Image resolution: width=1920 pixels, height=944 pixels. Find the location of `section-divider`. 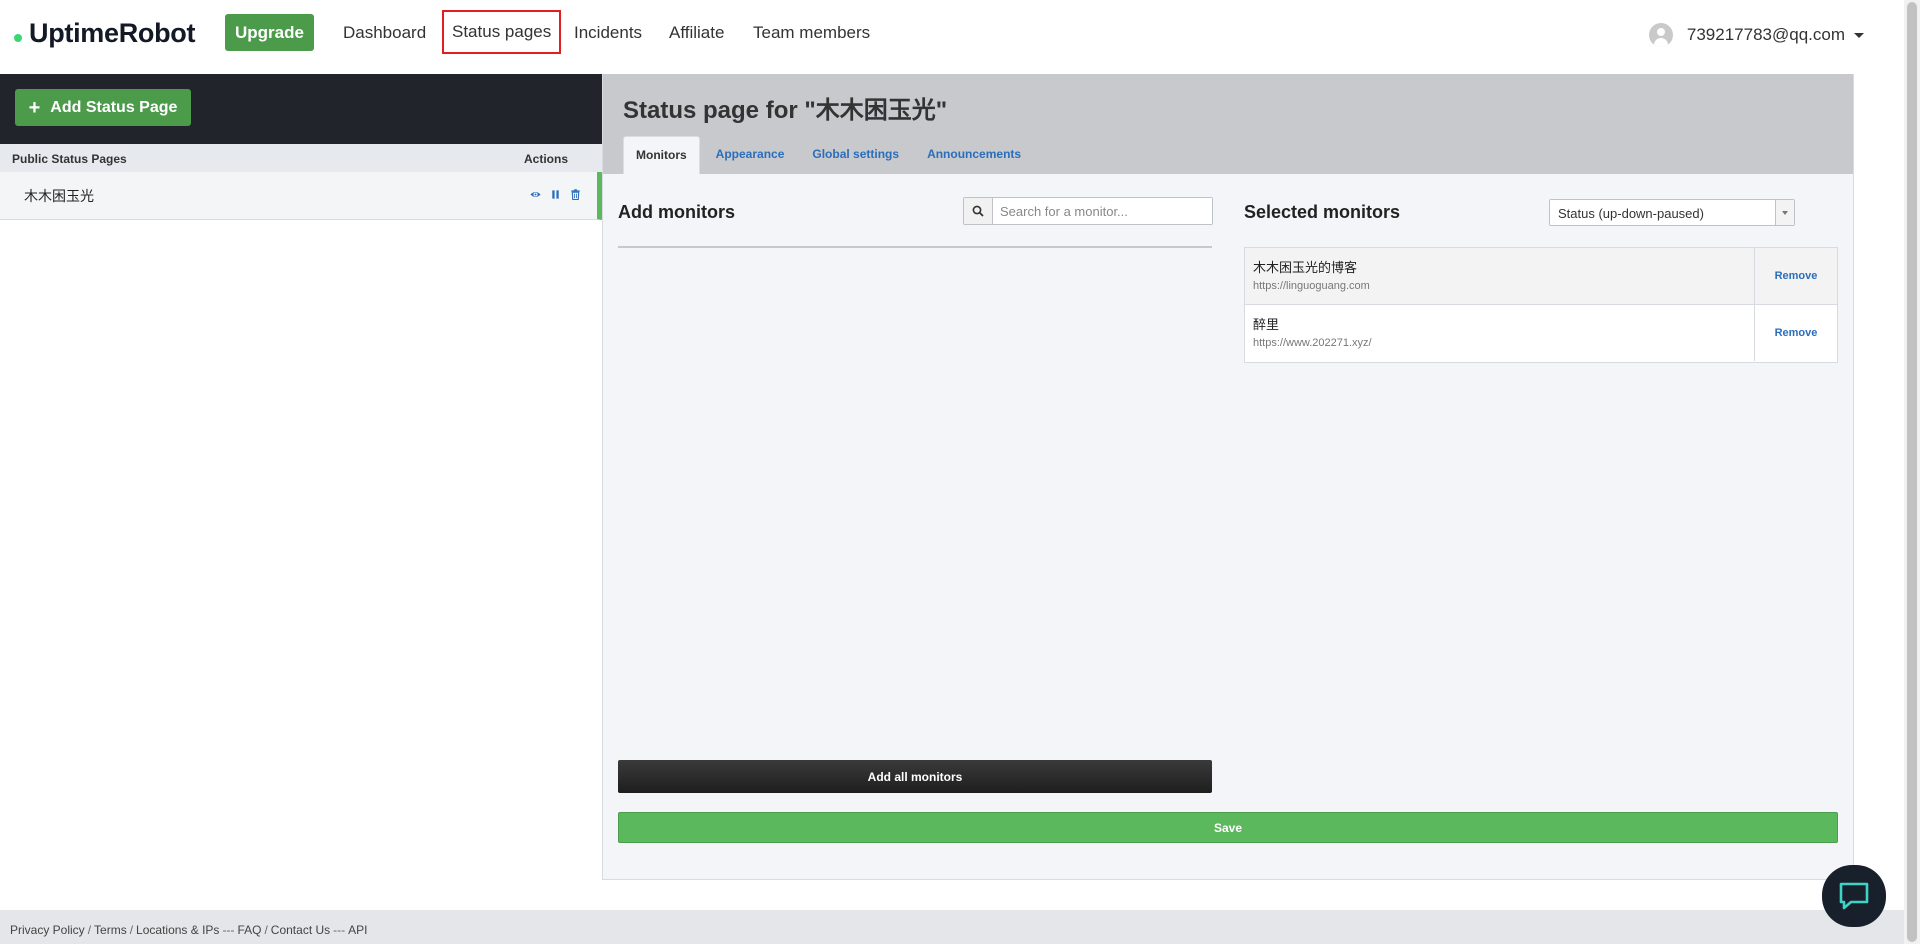

section-divider is located at coordinates (915, 247).